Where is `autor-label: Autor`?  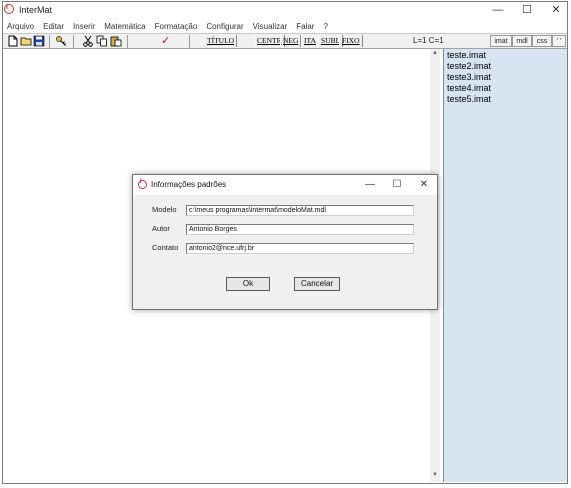
autor-label: Autor is located at coordinates (161, 228).